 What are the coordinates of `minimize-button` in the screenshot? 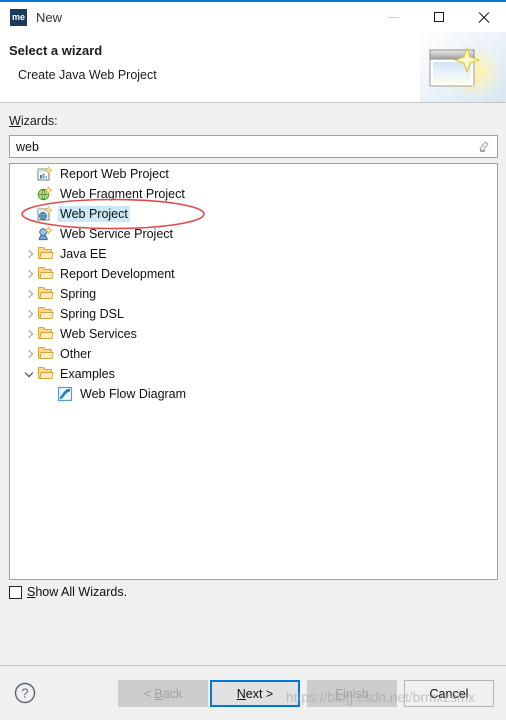 It's located at (393, 17).